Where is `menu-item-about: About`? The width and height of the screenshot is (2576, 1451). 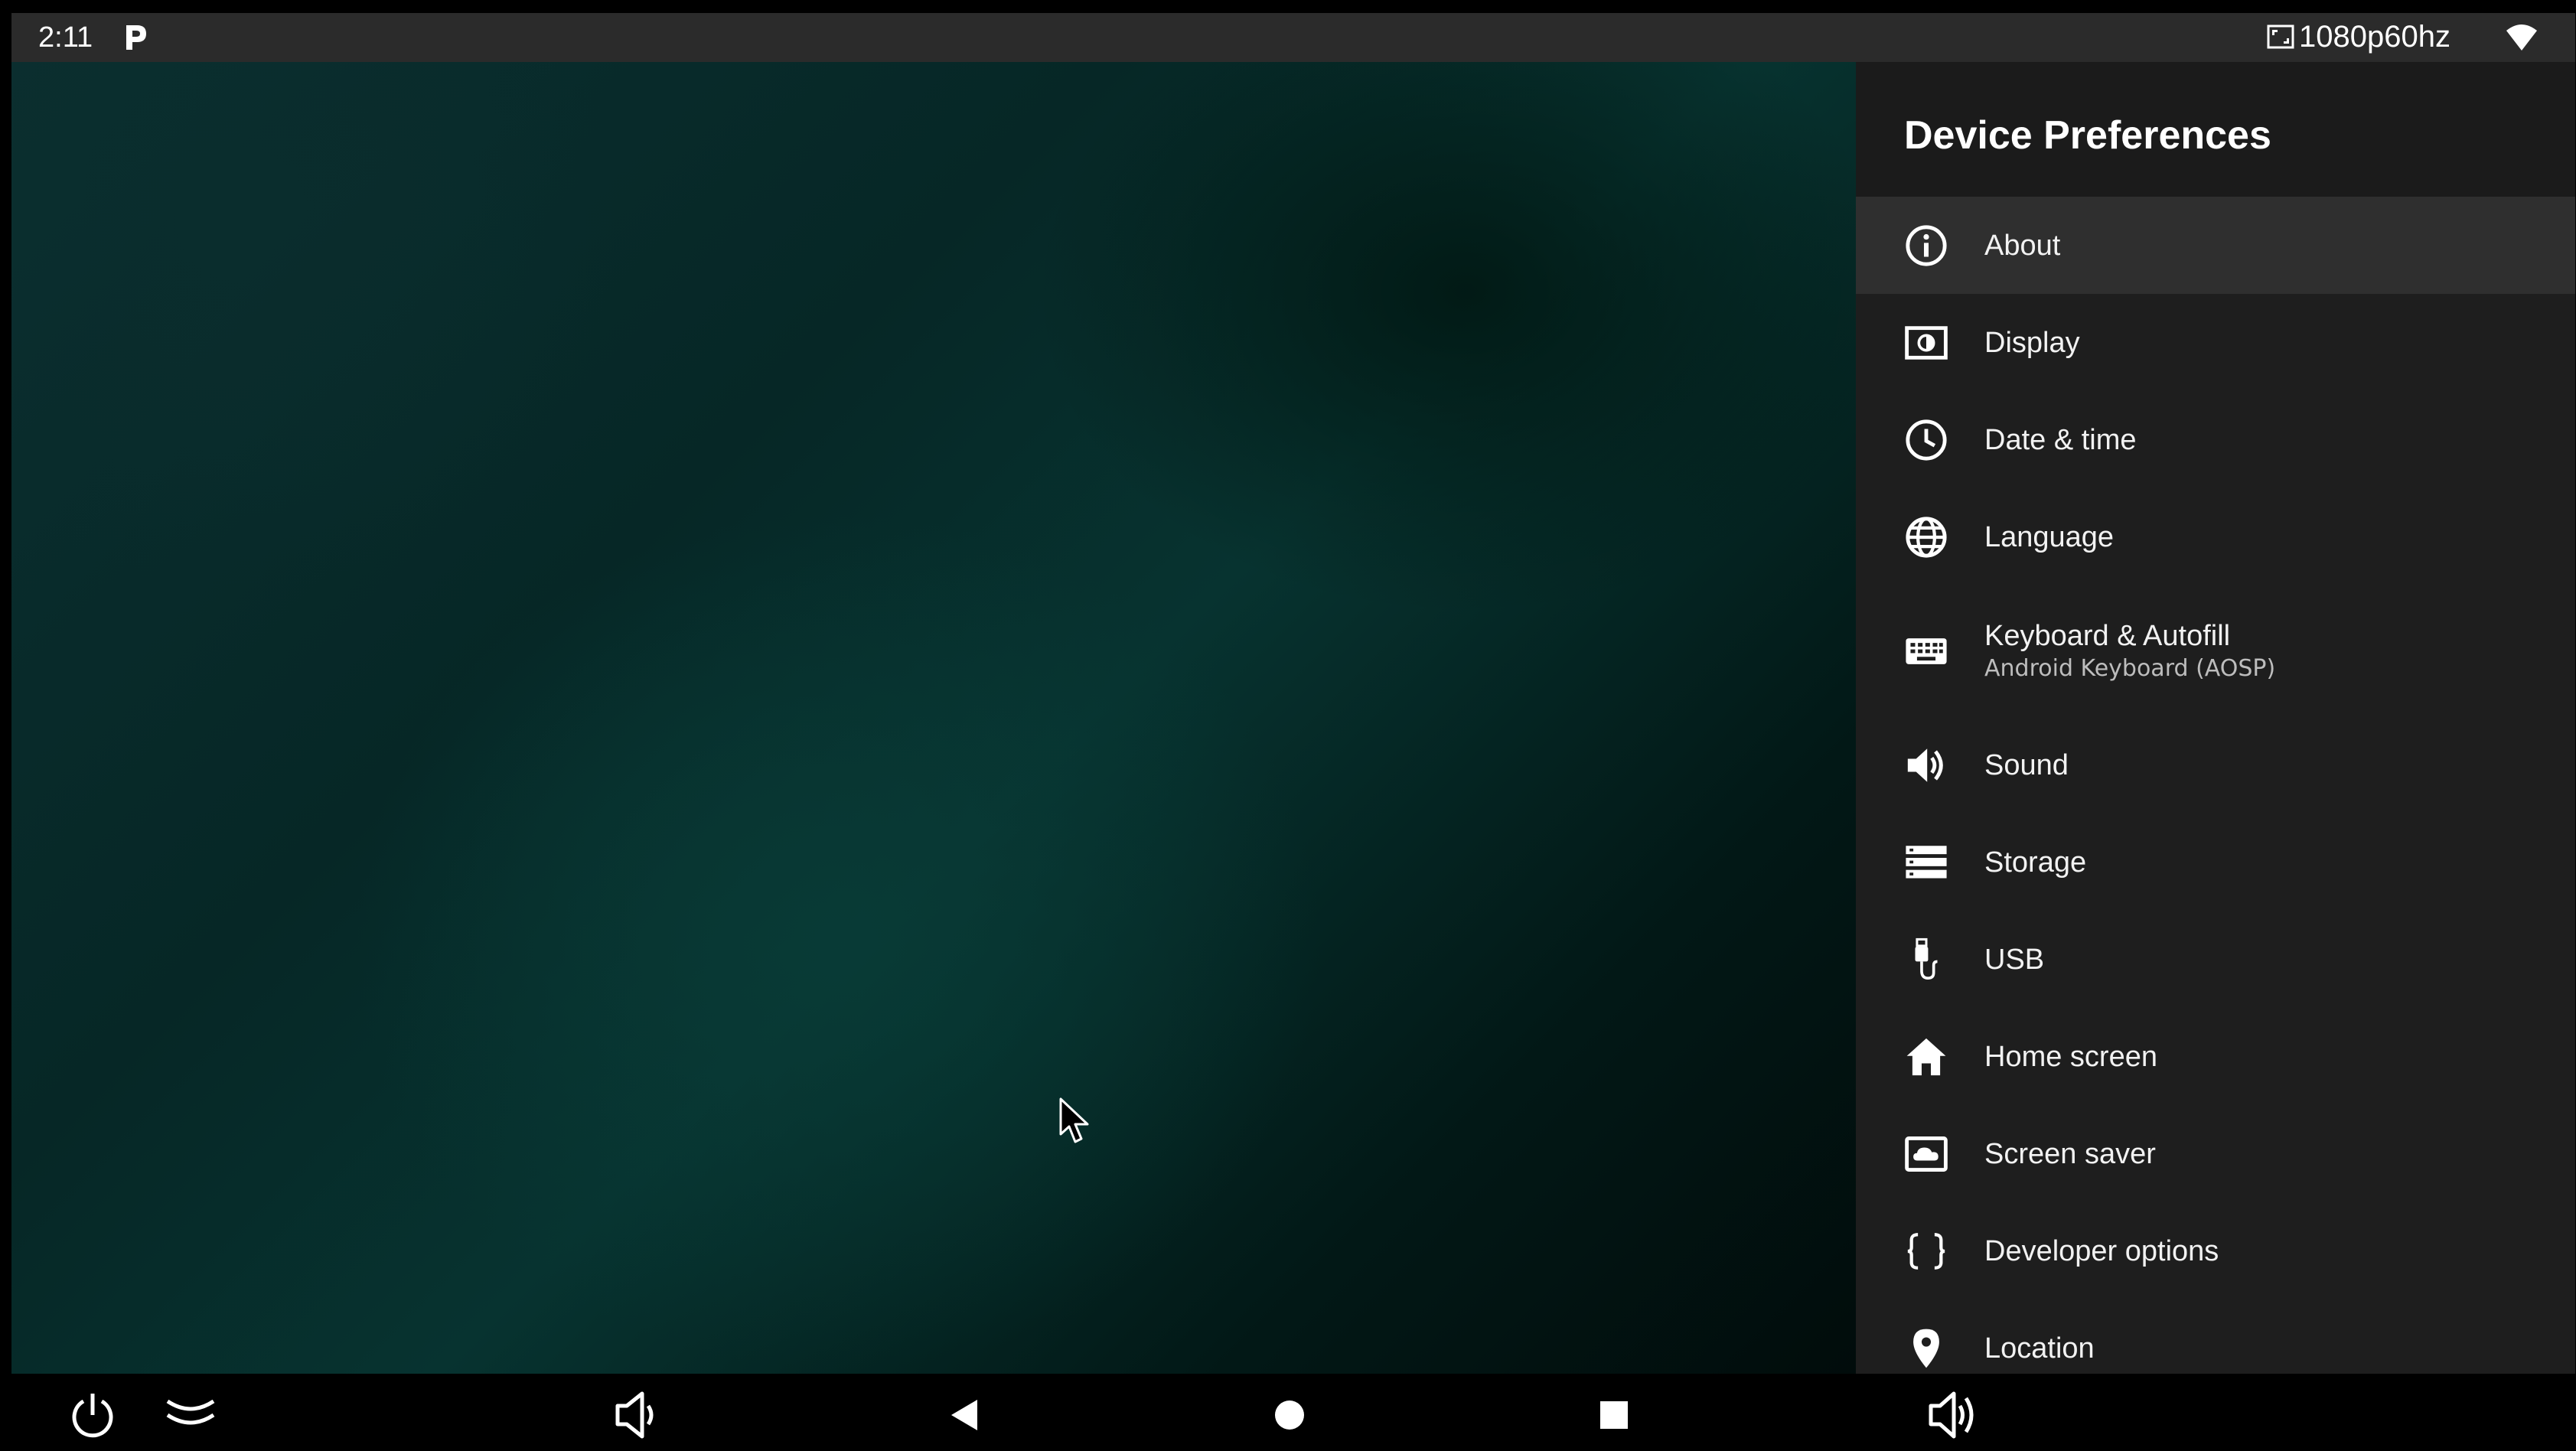
menu-item-about: About is located at coordinates (2215, 246).